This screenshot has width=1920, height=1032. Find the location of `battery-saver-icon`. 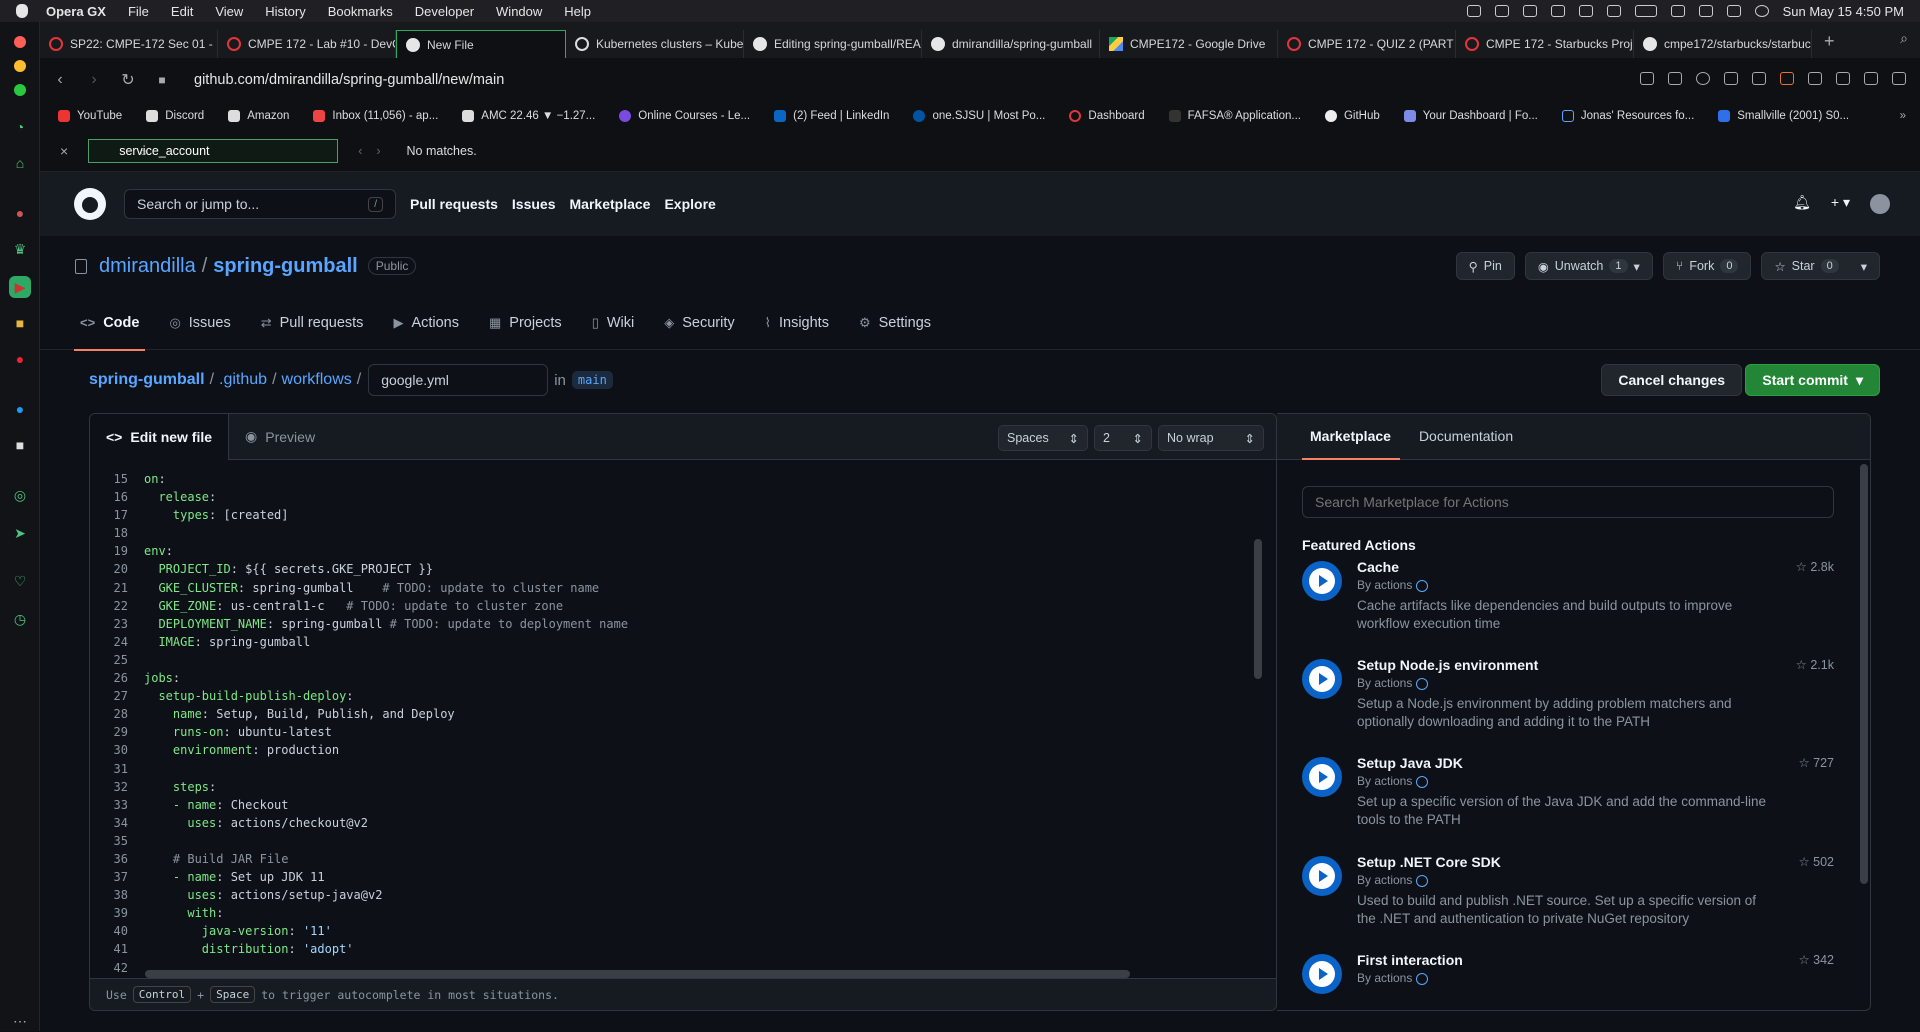

battery-saver-icon is located at coordinates (1871, 78).